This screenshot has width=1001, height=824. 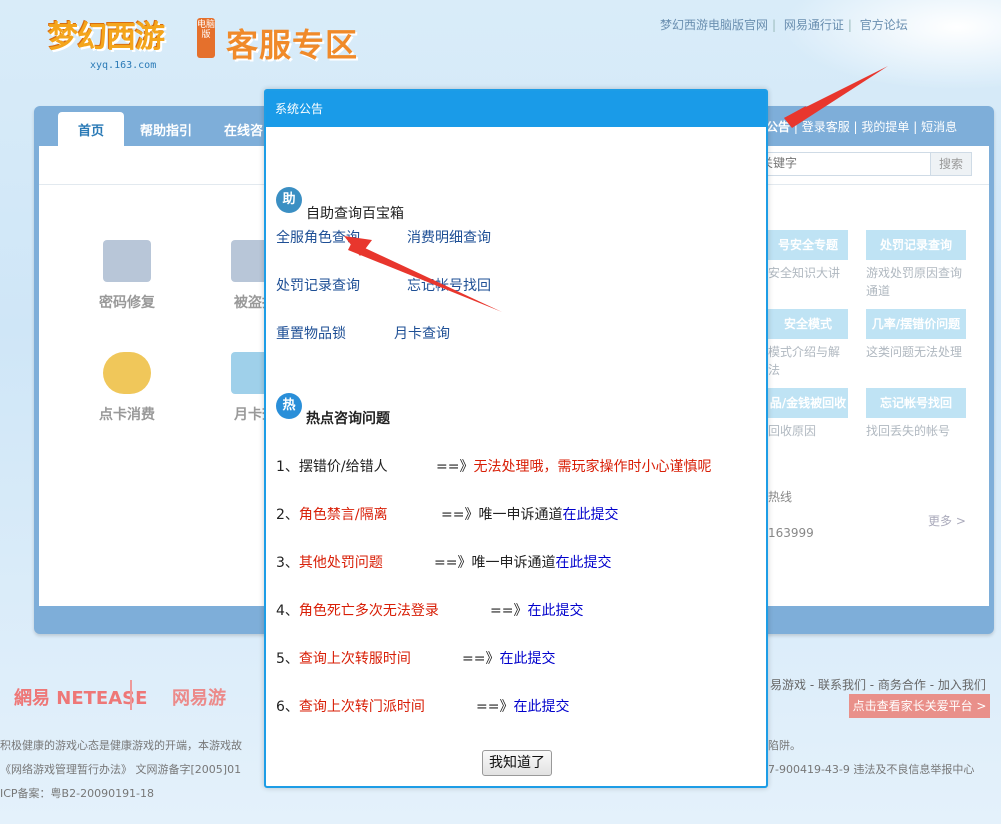 What do you see at coordinates (778, 127) in the screenshot?
I see `nav-announcement: 公告` at bounding box center [778, 127].